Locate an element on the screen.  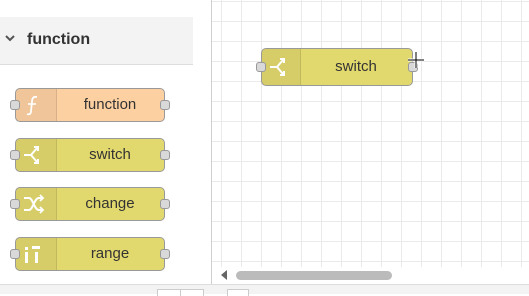
move-cursor-icon is located at coordinates (416, 60).